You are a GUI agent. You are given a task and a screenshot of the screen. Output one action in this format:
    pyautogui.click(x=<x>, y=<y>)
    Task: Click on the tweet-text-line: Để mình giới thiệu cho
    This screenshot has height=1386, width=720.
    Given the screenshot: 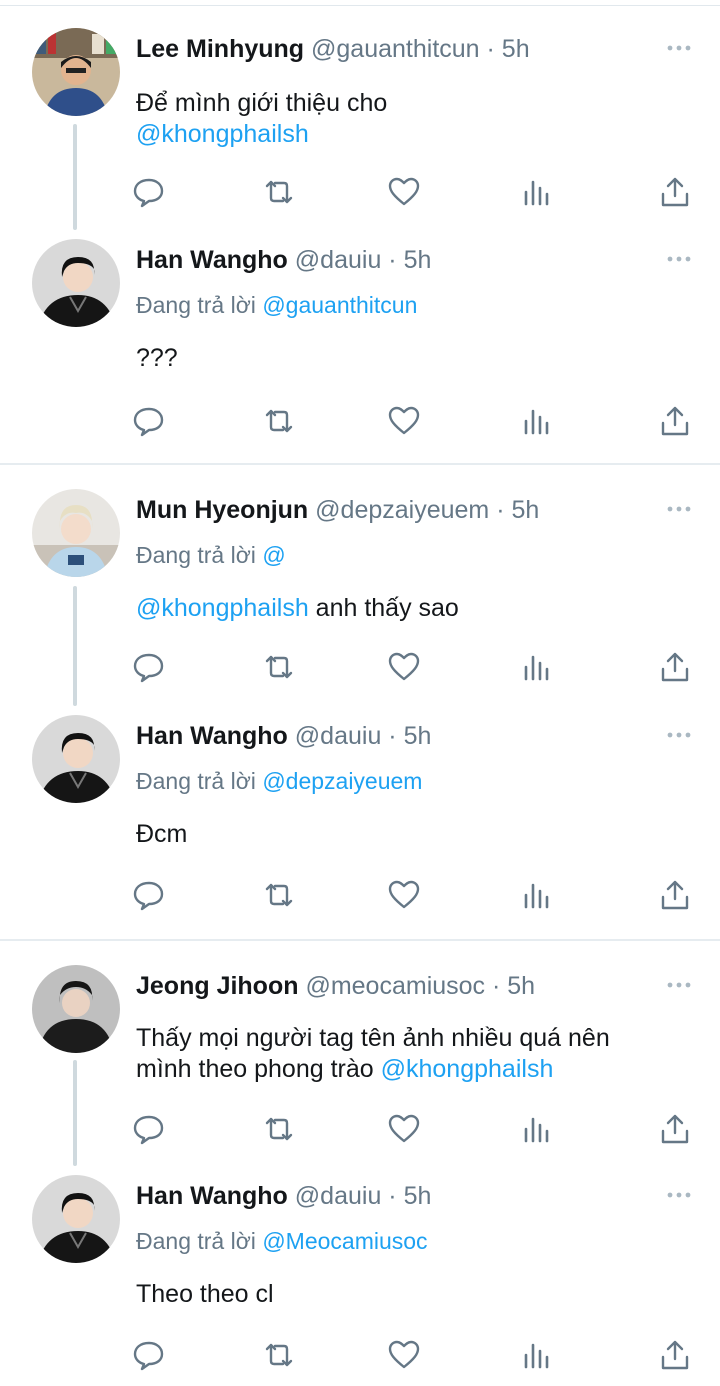 What is the action you would take?
    pyautogui.click(x=262, y=103)
    